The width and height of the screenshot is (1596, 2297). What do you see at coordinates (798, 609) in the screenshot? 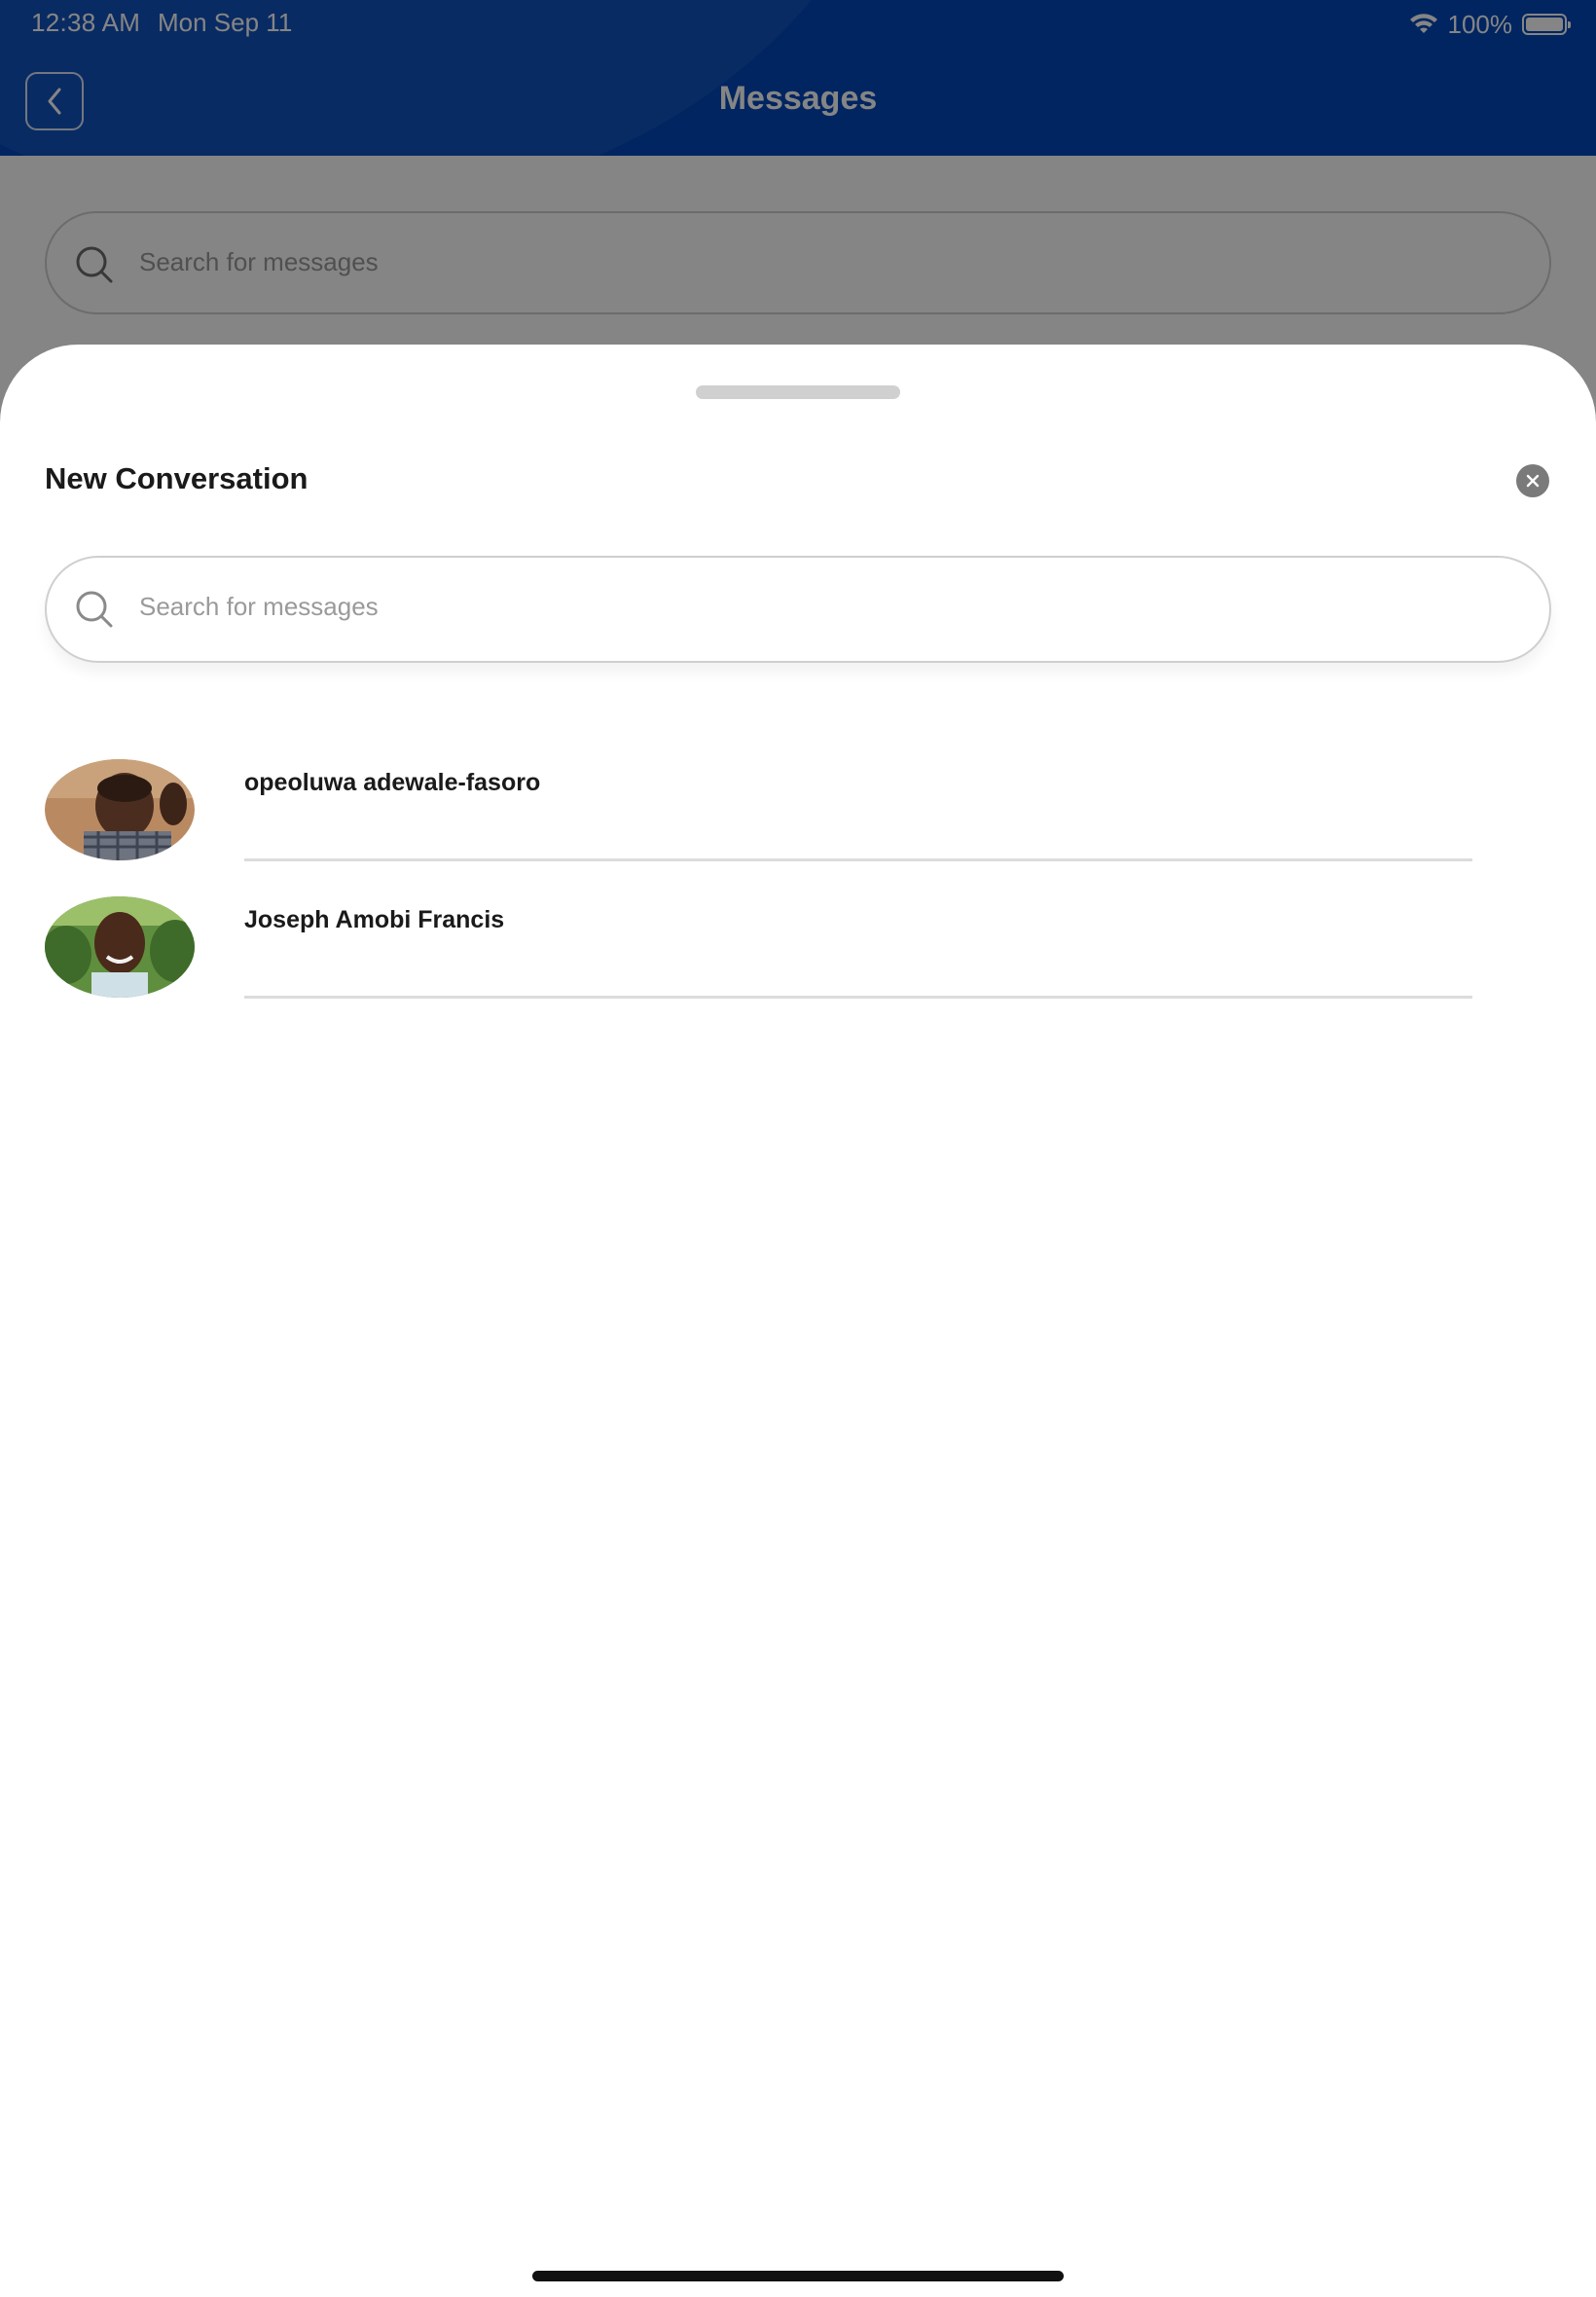
I see `contact-search-input: Search for messages` at bounding box center [798, 609].